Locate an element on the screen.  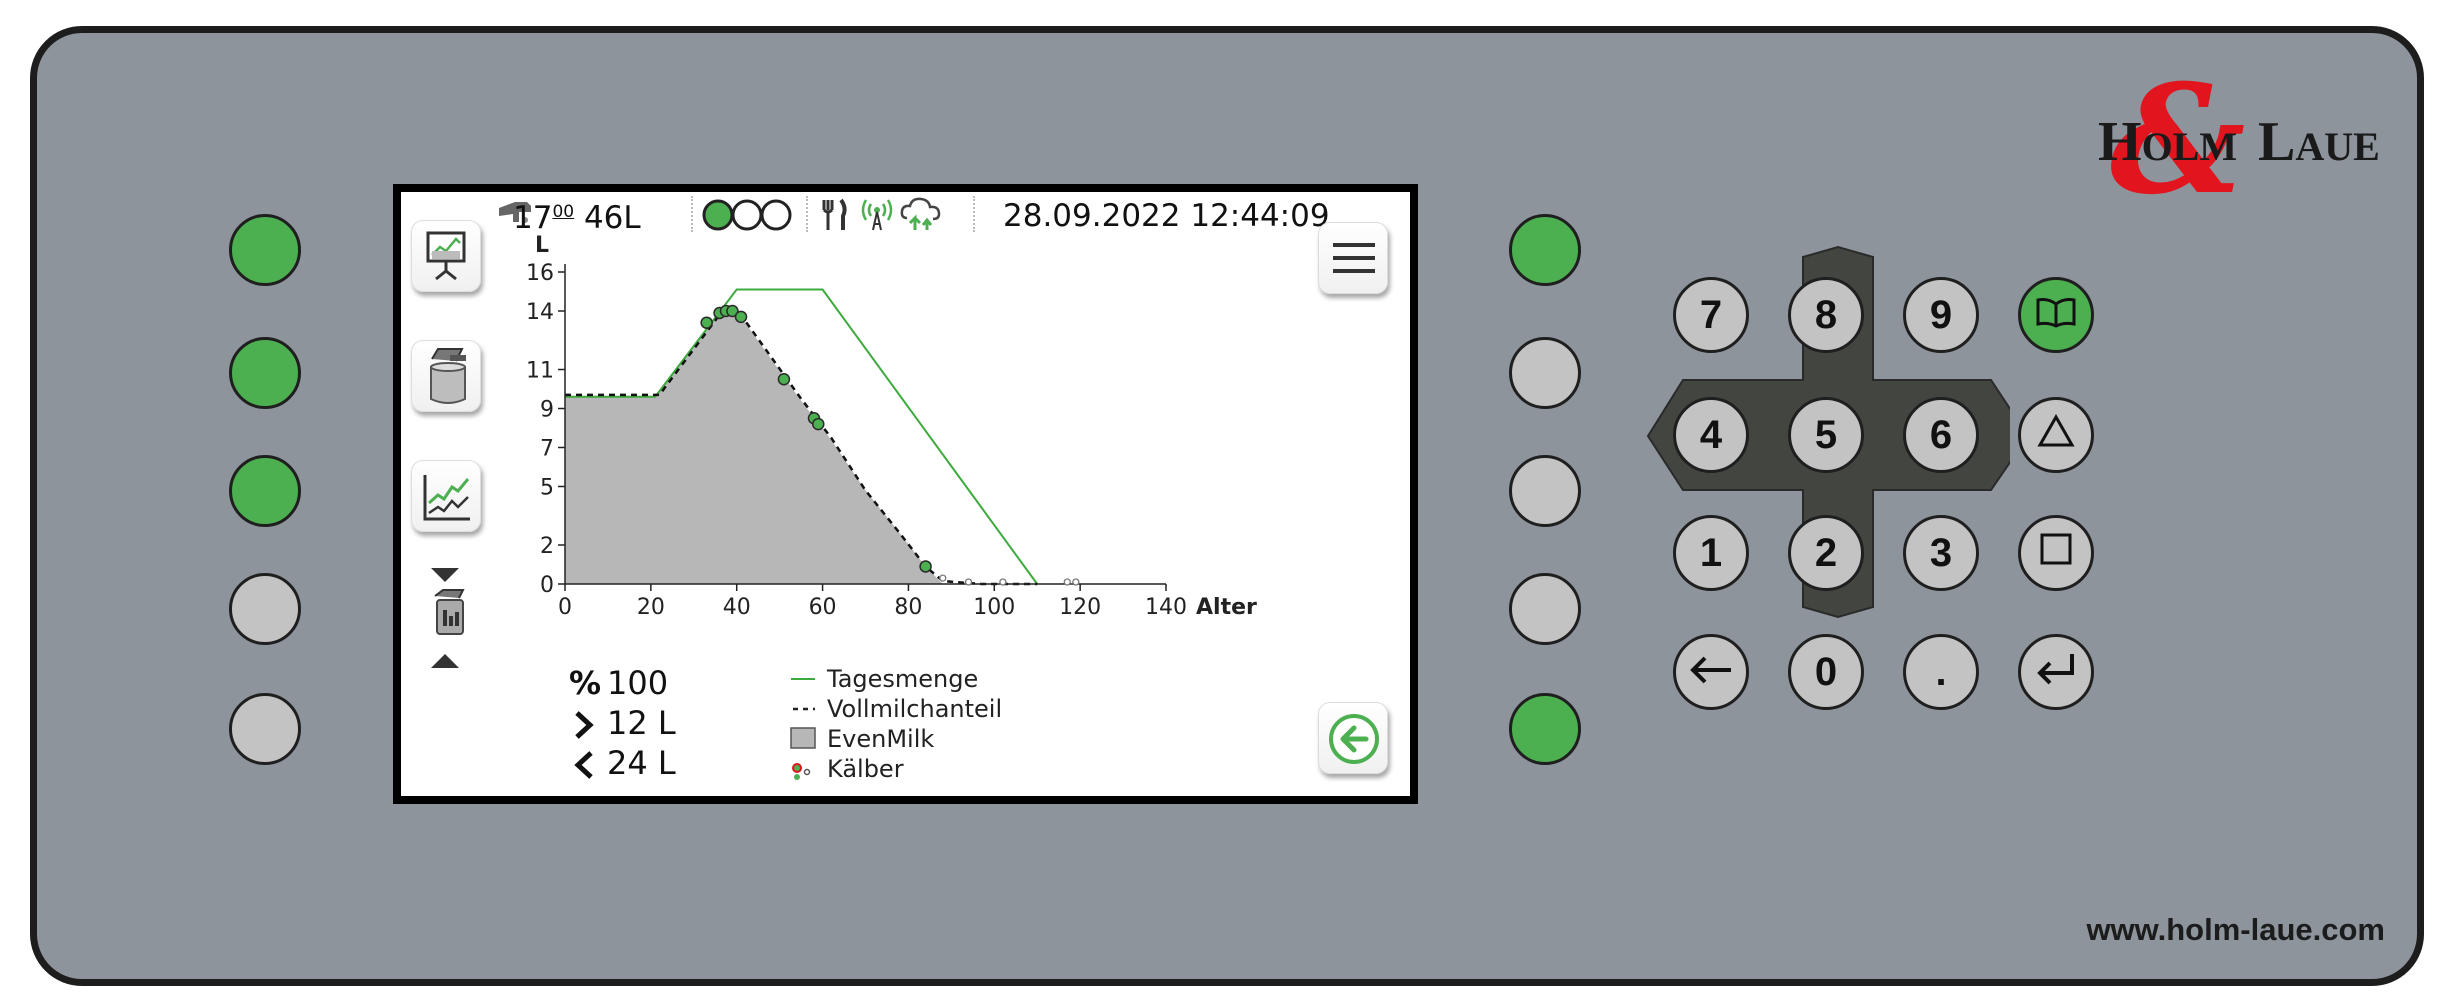
key-6: 6 is located at coordinates (1941, 435).